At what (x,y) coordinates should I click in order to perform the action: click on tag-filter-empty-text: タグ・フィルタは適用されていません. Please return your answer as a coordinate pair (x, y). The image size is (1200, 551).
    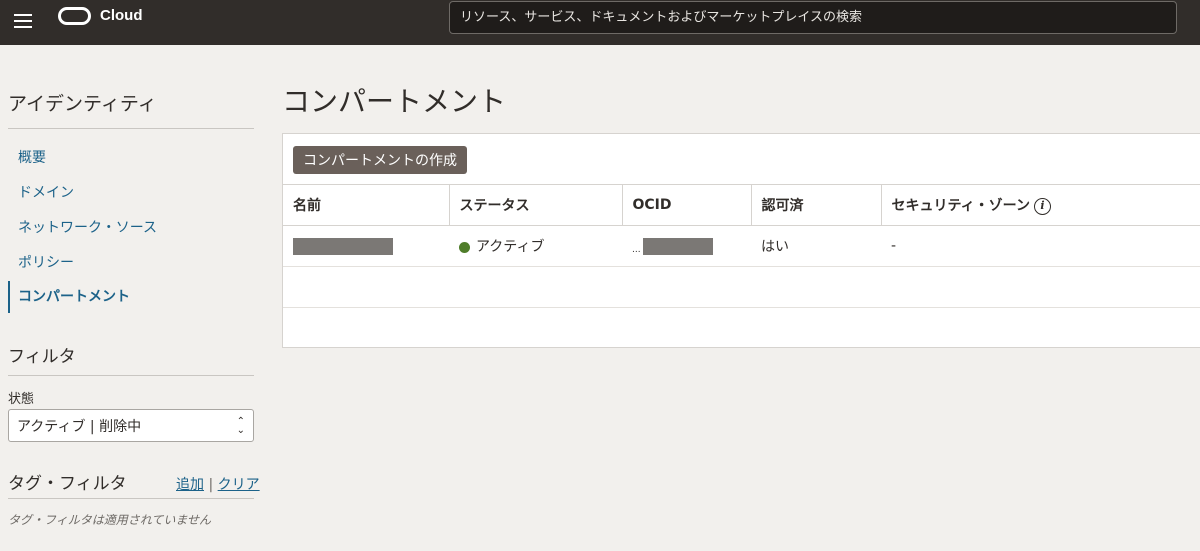
    Looking at the image, I should click on (110, 520).